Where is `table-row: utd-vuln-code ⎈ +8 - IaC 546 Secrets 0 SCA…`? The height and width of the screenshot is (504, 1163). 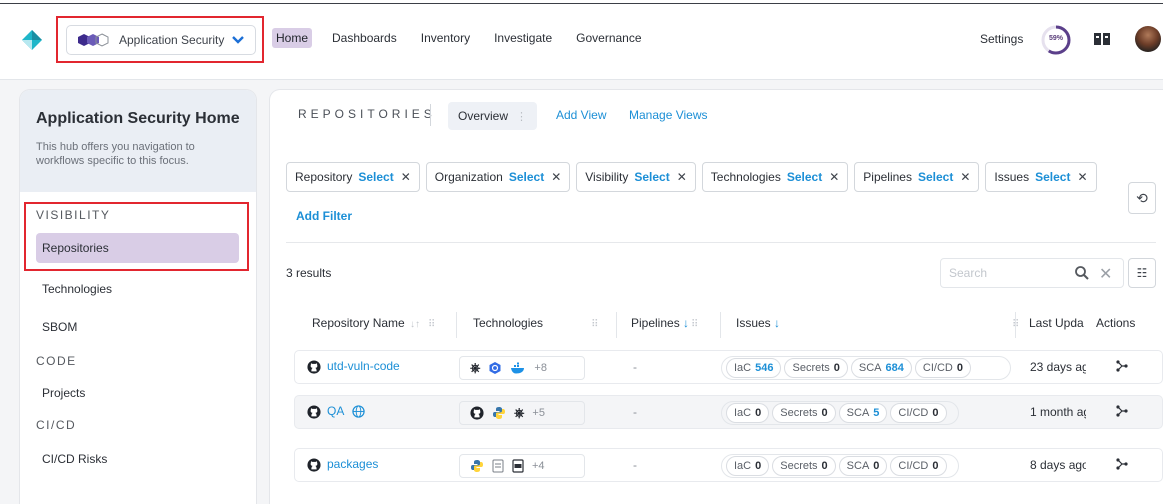
table-row: utd-vuln-code ⎈ +8 - IaC 546 Secrets 0 SCA… is located at coordinates (728, 367).